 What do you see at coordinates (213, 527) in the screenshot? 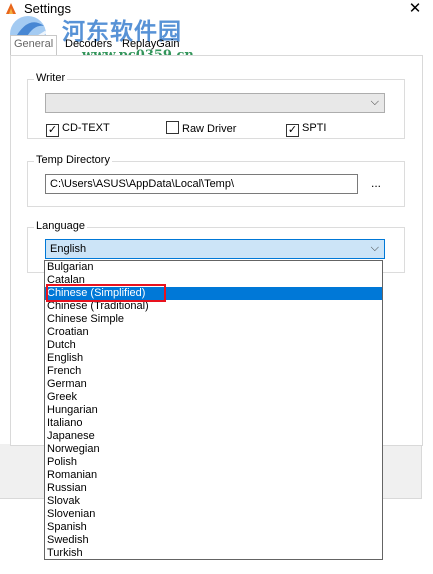
I see `language-option: Spanish` at bounding box center [213, 527].